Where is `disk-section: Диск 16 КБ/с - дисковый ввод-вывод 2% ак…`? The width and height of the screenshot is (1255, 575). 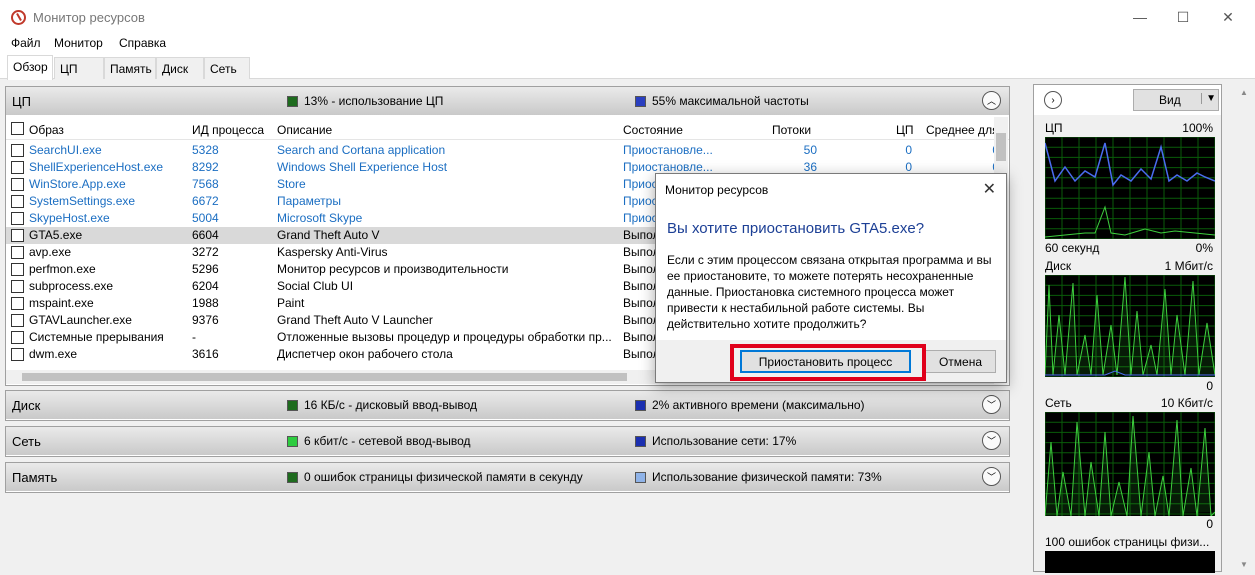 disk-section: Диск 16 КБ/с - дисковый ввод-вывод 2% ак… is located at coordinates (507, 405).